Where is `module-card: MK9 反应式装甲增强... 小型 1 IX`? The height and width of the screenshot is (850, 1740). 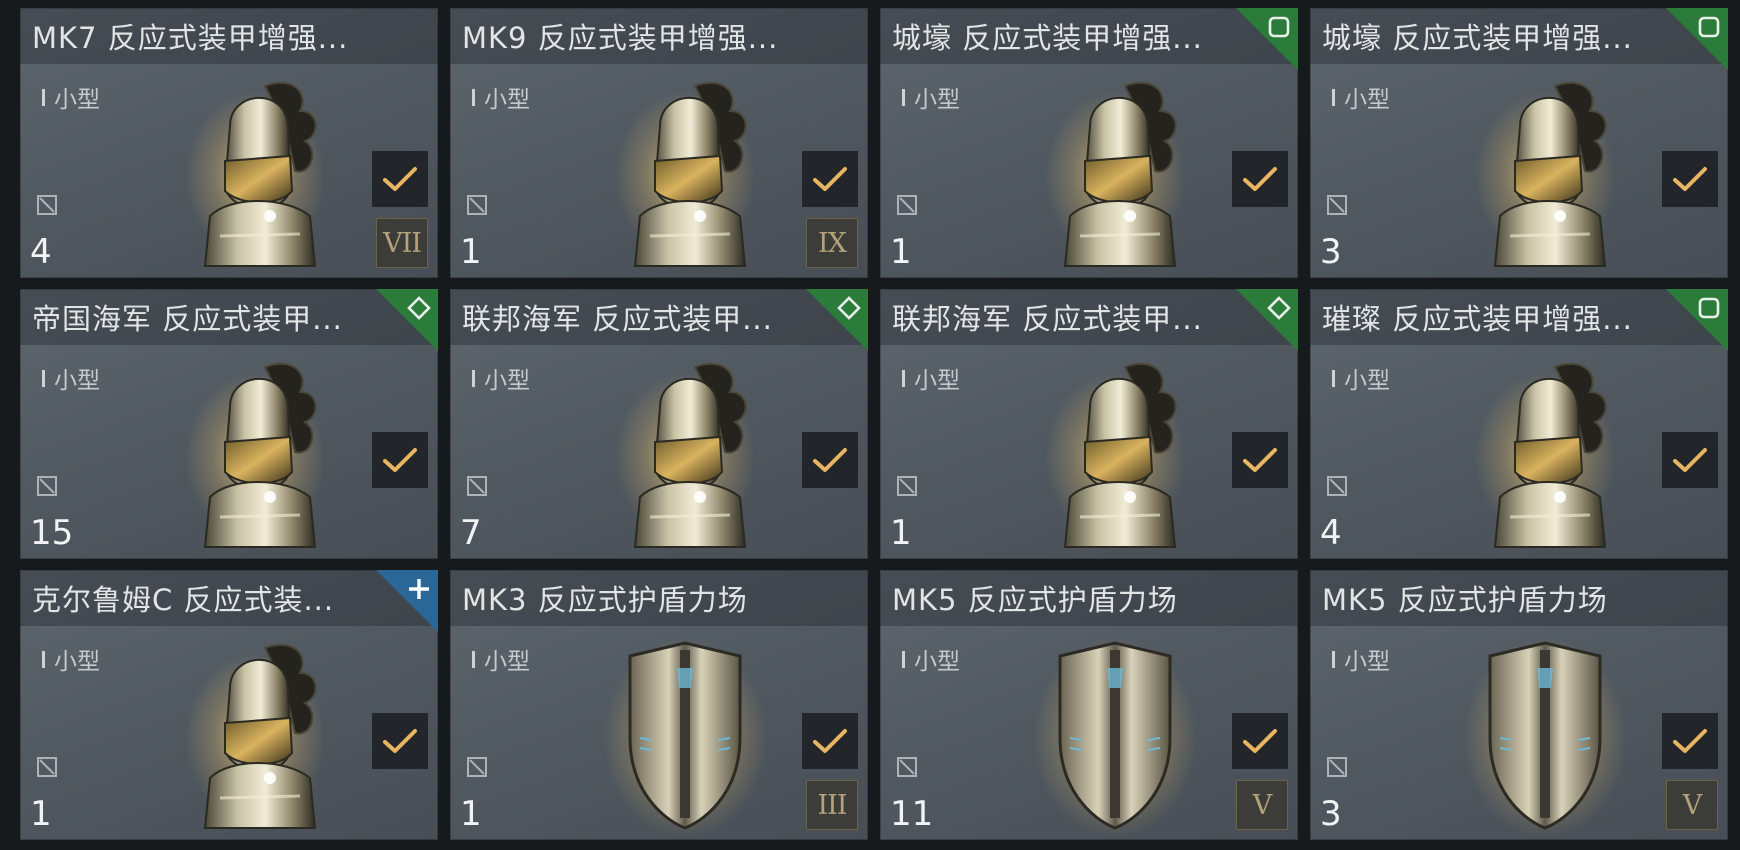 module-card: MK9 反应式装甲增强... 小型 1 IX is located at coordinates (659, 143).